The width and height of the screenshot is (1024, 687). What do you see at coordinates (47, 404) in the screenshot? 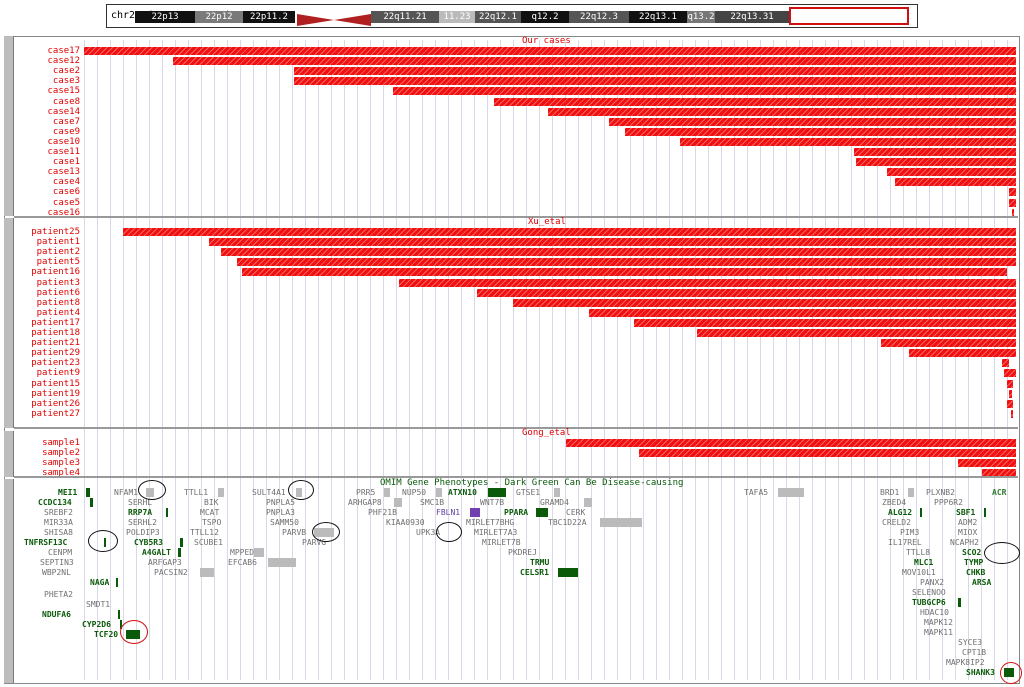
I see `sample-label: patient26` at bounding box center [47, 404].